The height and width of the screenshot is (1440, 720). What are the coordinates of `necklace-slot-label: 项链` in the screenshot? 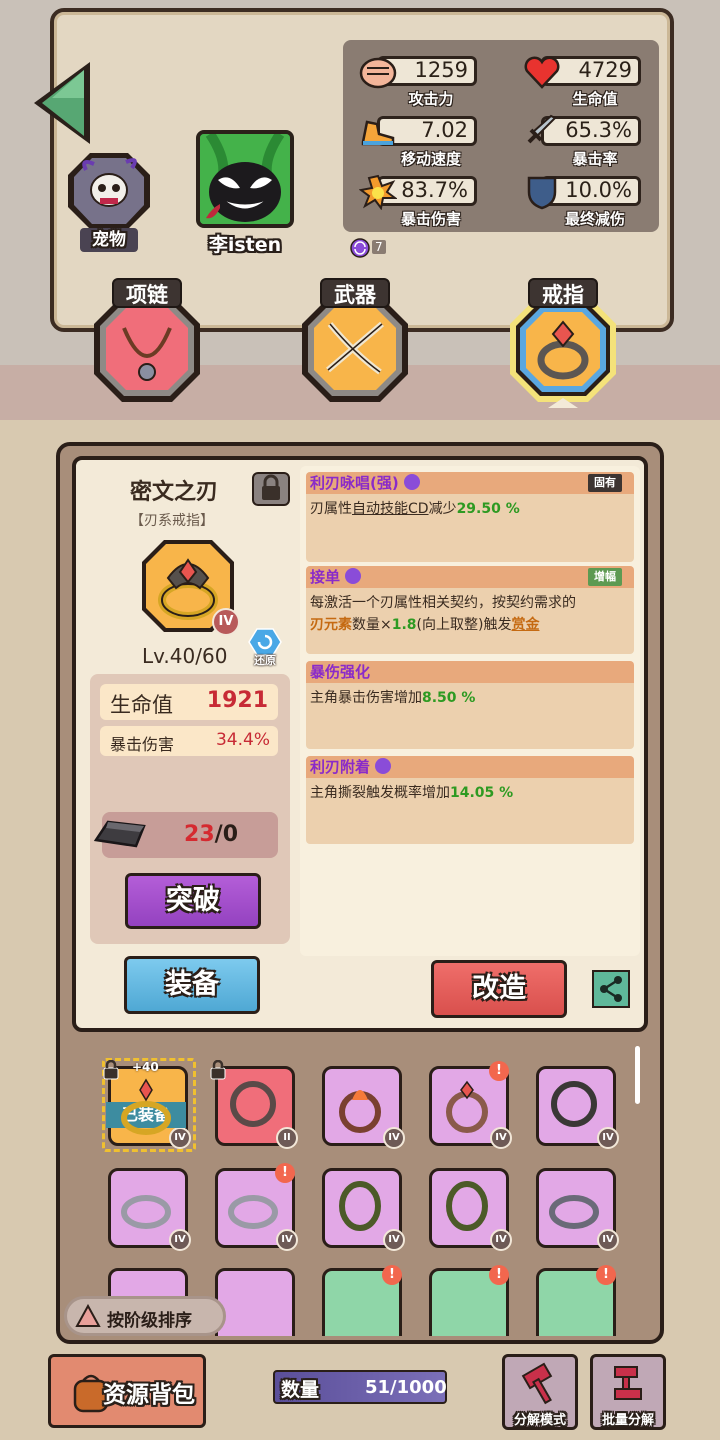 It's located at (147, 293).